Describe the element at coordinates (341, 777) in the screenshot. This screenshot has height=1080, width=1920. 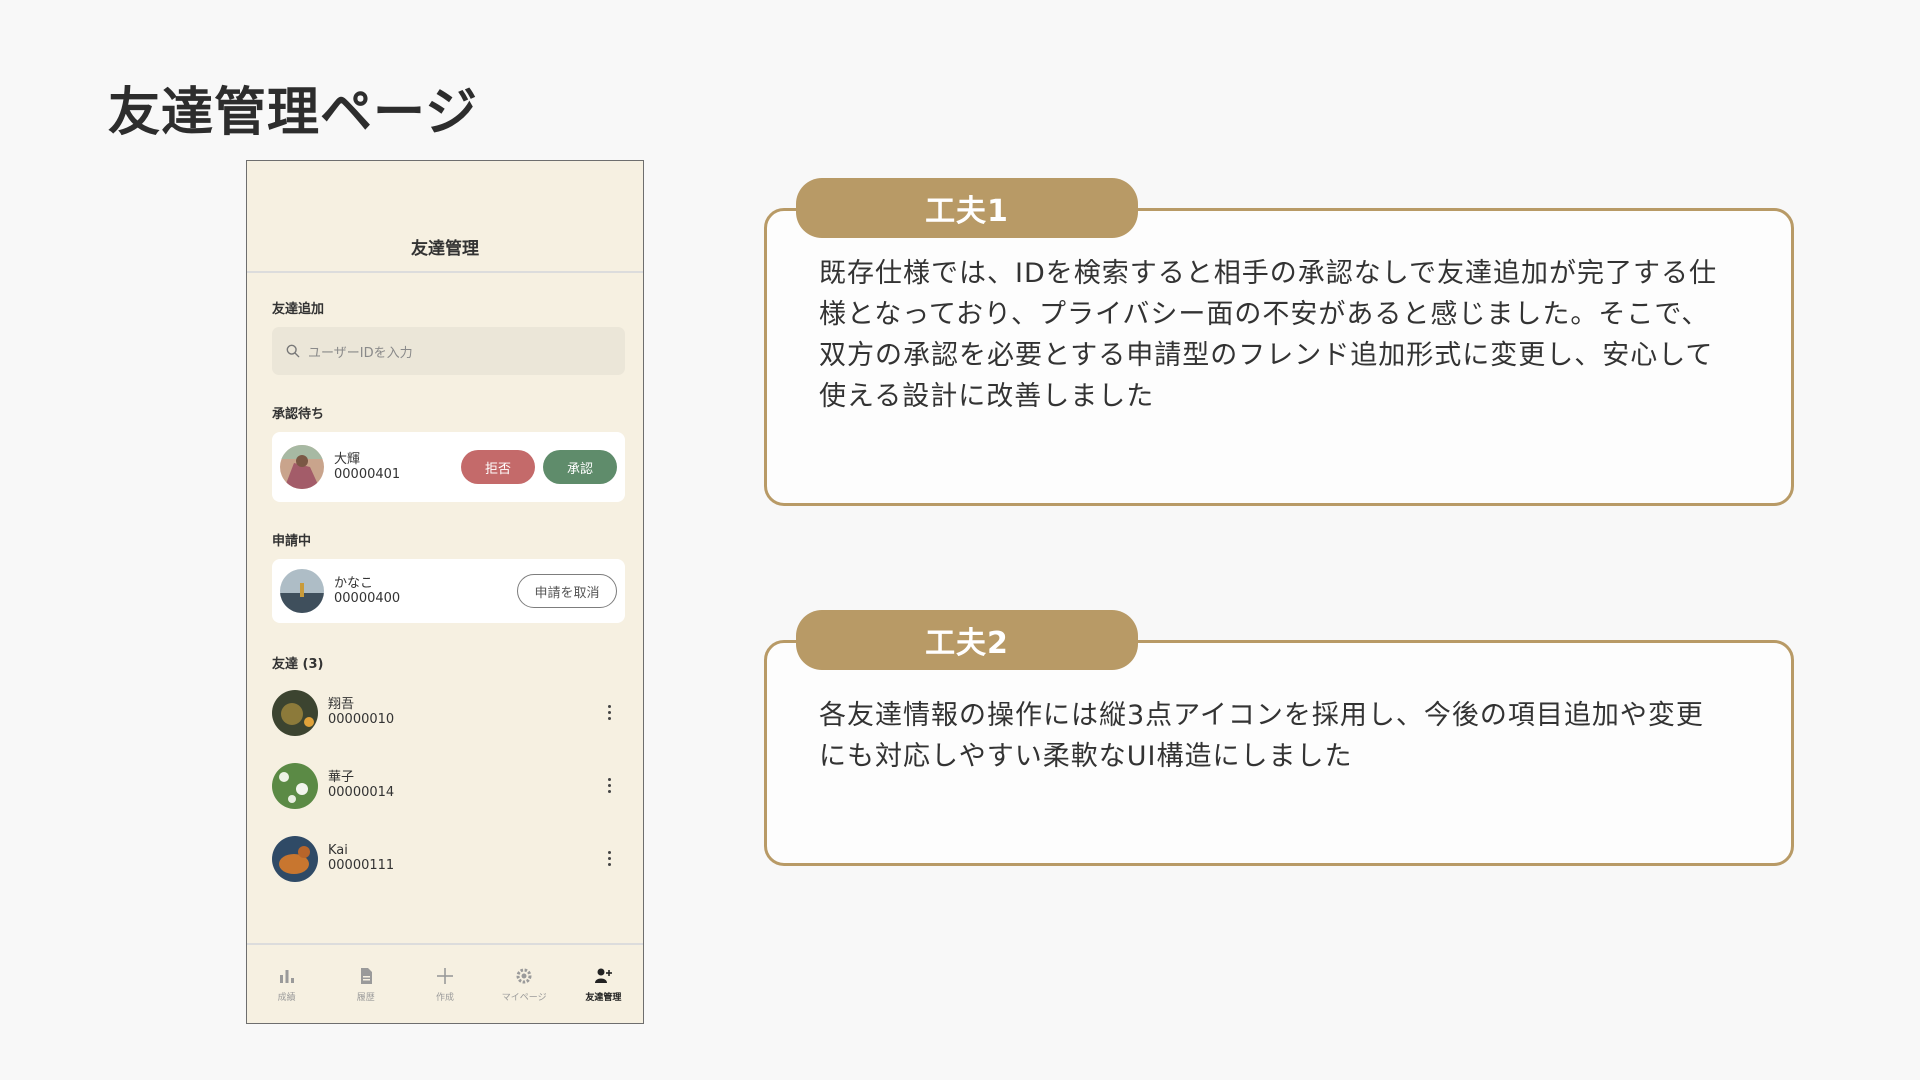
I see `friend-name: 華子` at that location.